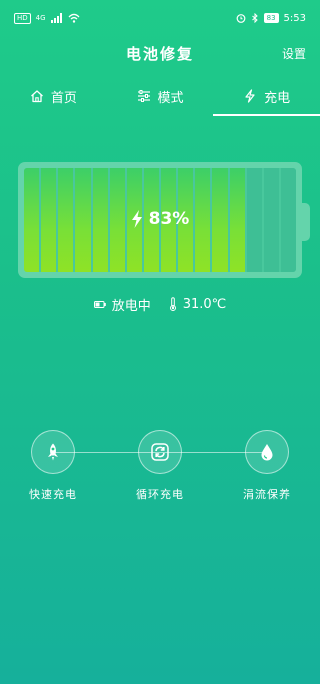  Describe the element at coordinates (47, 18) in the screenshot. I see `status-bar-left: HD 4G` at that location.